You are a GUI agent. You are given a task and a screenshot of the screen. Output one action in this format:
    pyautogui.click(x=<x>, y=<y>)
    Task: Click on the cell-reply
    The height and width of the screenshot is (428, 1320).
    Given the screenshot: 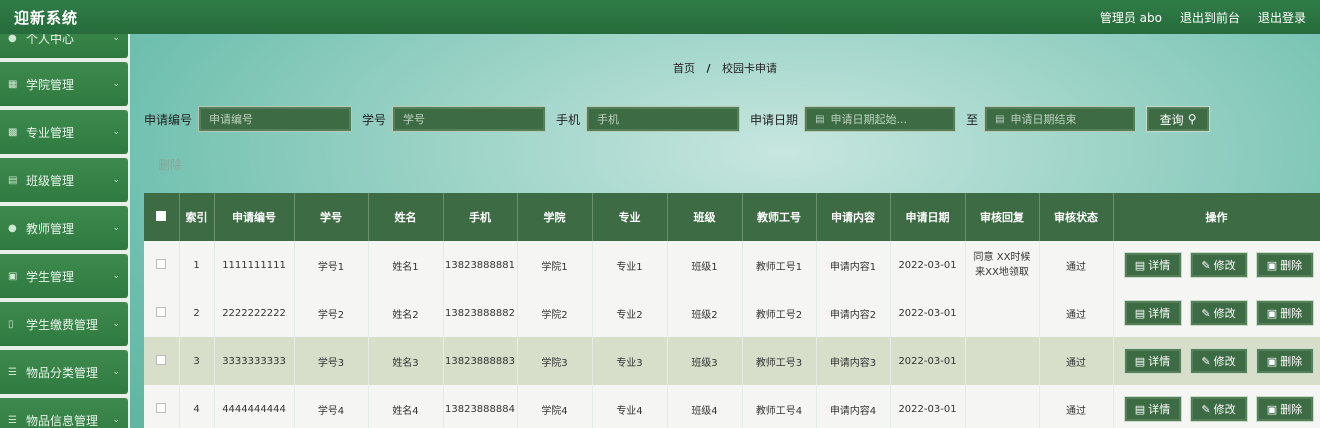 What is the action you would take?
    pyautogui.click(x=1002, y=313)
    